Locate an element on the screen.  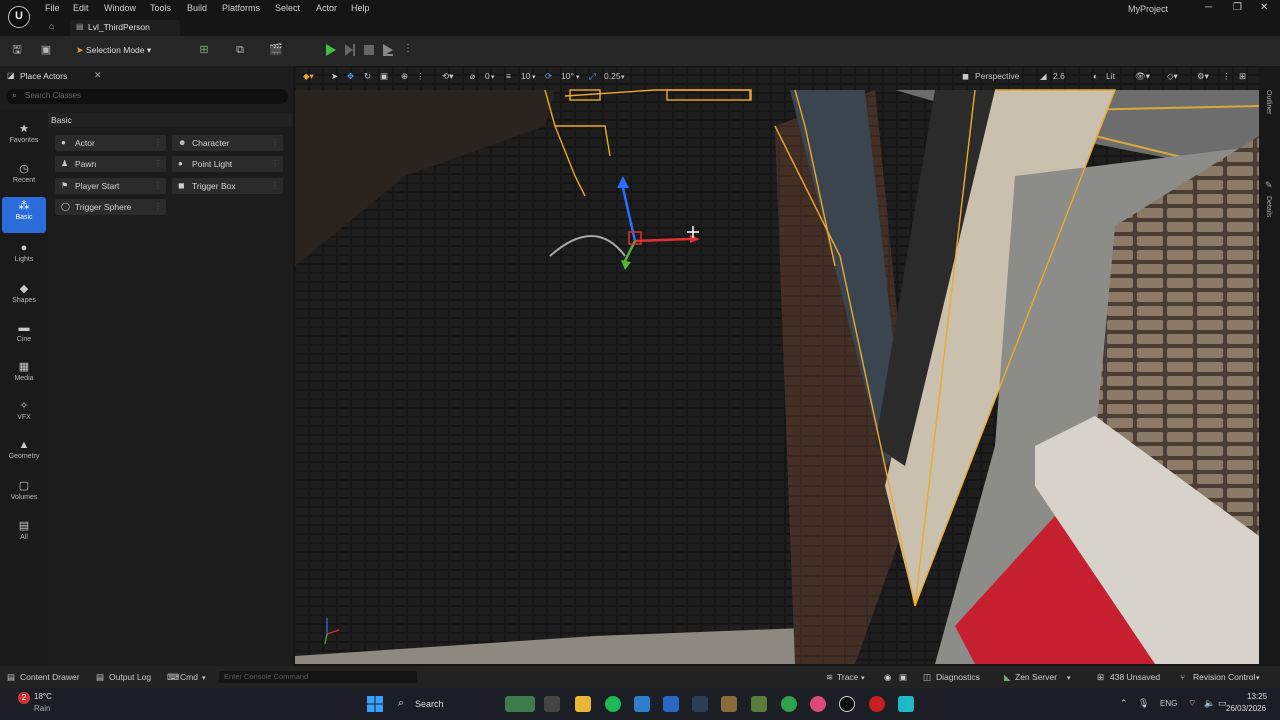
cmd-dropdown: Cmd is located at coordinates (189, 677).